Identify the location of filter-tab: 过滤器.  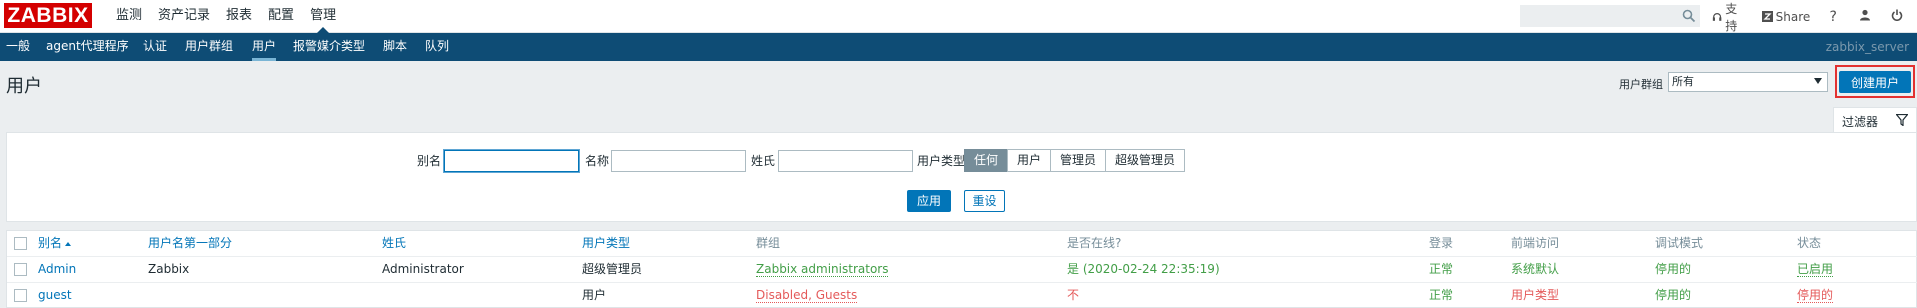
(1875, 119).